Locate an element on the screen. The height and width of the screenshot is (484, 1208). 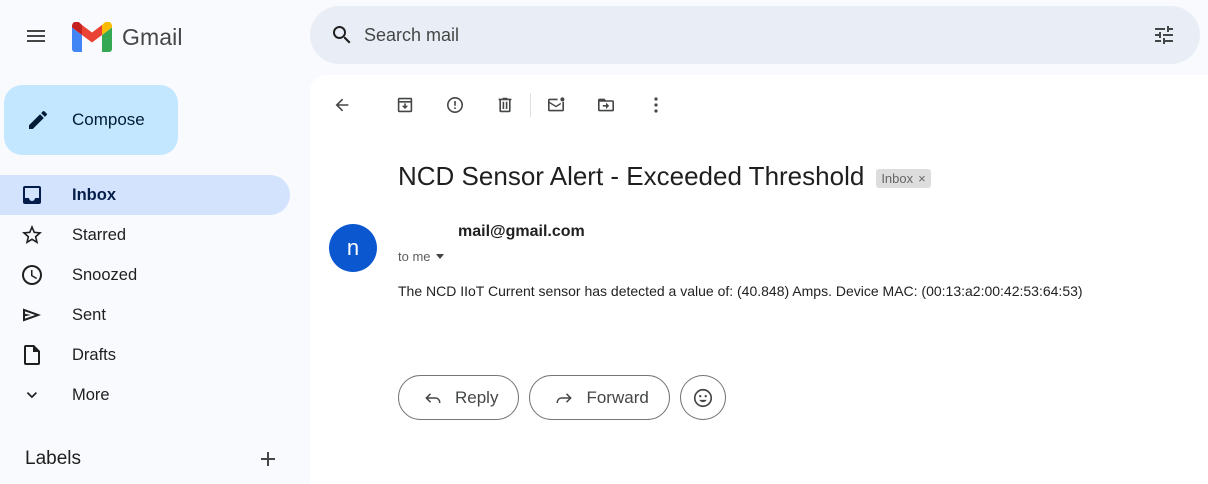
sidebar-item-sent: Sent is located at coordinates (145, 315).